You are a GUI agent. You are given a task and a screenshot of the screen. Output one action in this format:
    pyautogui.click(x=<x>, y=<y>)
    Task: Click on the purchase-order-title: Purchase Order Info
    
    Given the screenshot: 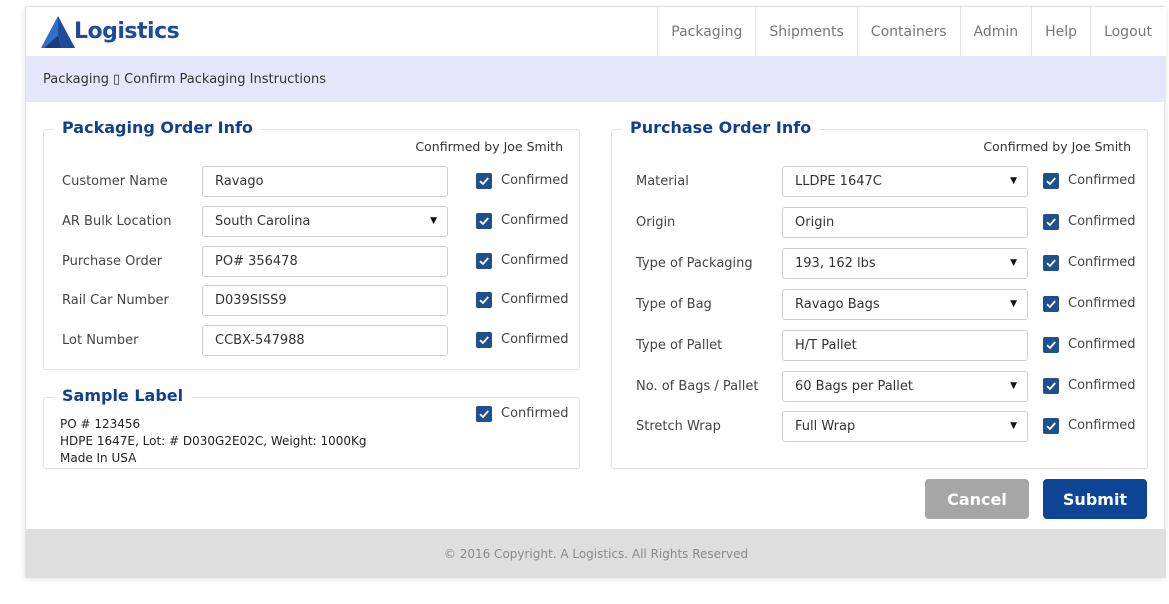 What is the action you would take?
    pyautogui.click(x=721, y=127)
    